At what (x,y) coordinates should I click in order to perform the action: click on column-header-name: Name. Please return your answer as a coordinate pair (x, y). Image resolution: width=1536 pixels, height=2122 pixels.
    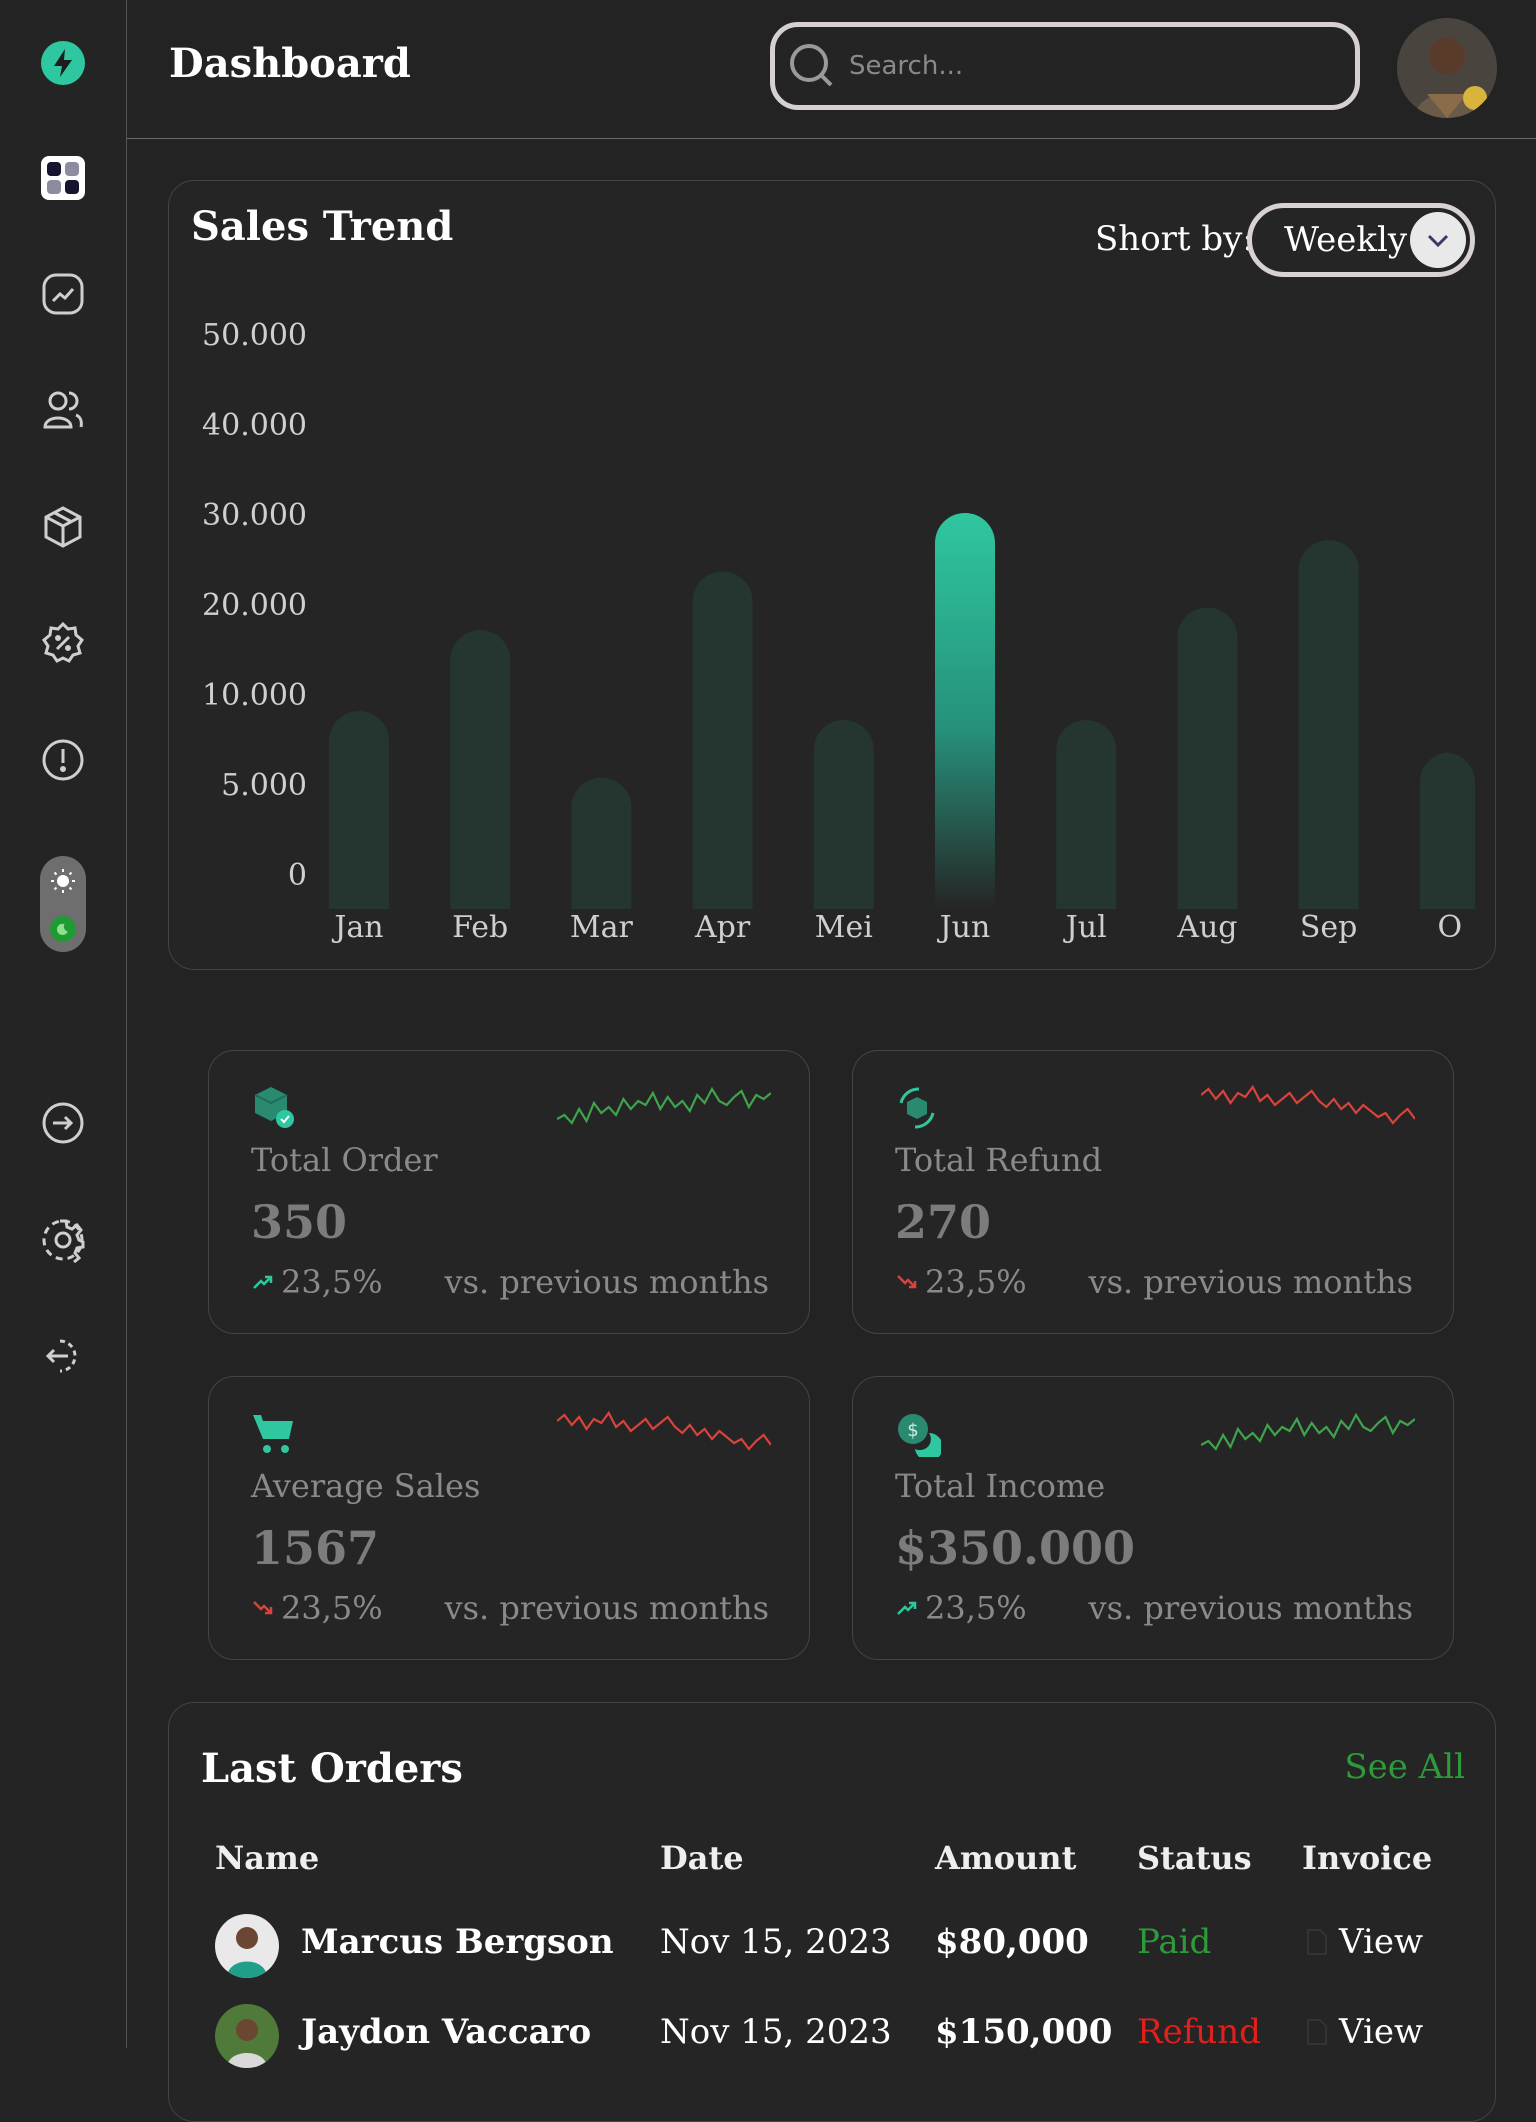
    Looking at the image, I should click on (267, 1858).